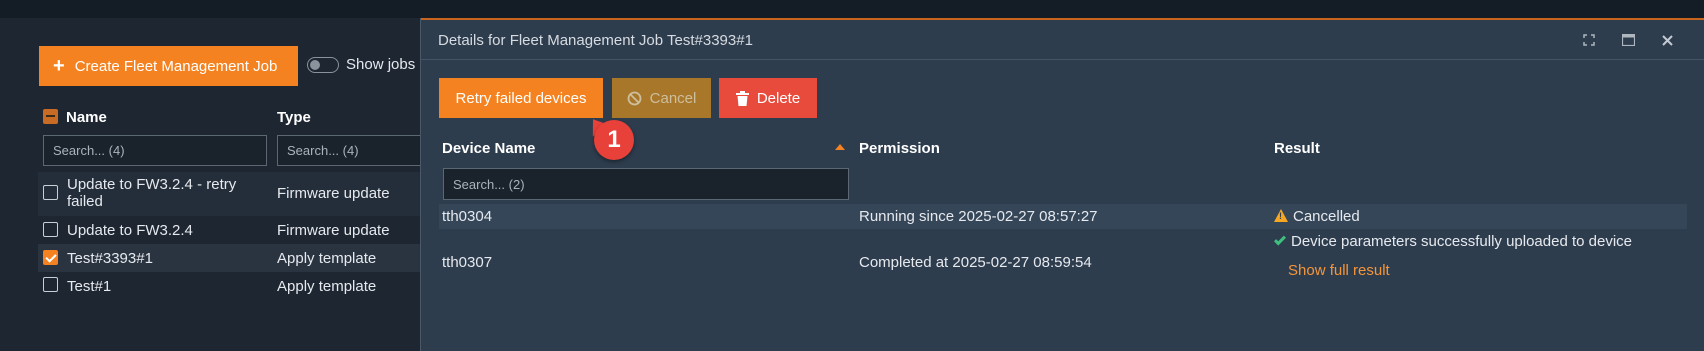 The width and height of the screenshot is (1704, 351). Describe the element at coordinates (229, 231) in the screenshot. I see `table-row: Update to FW3.2.4 Firmware update` at that location.